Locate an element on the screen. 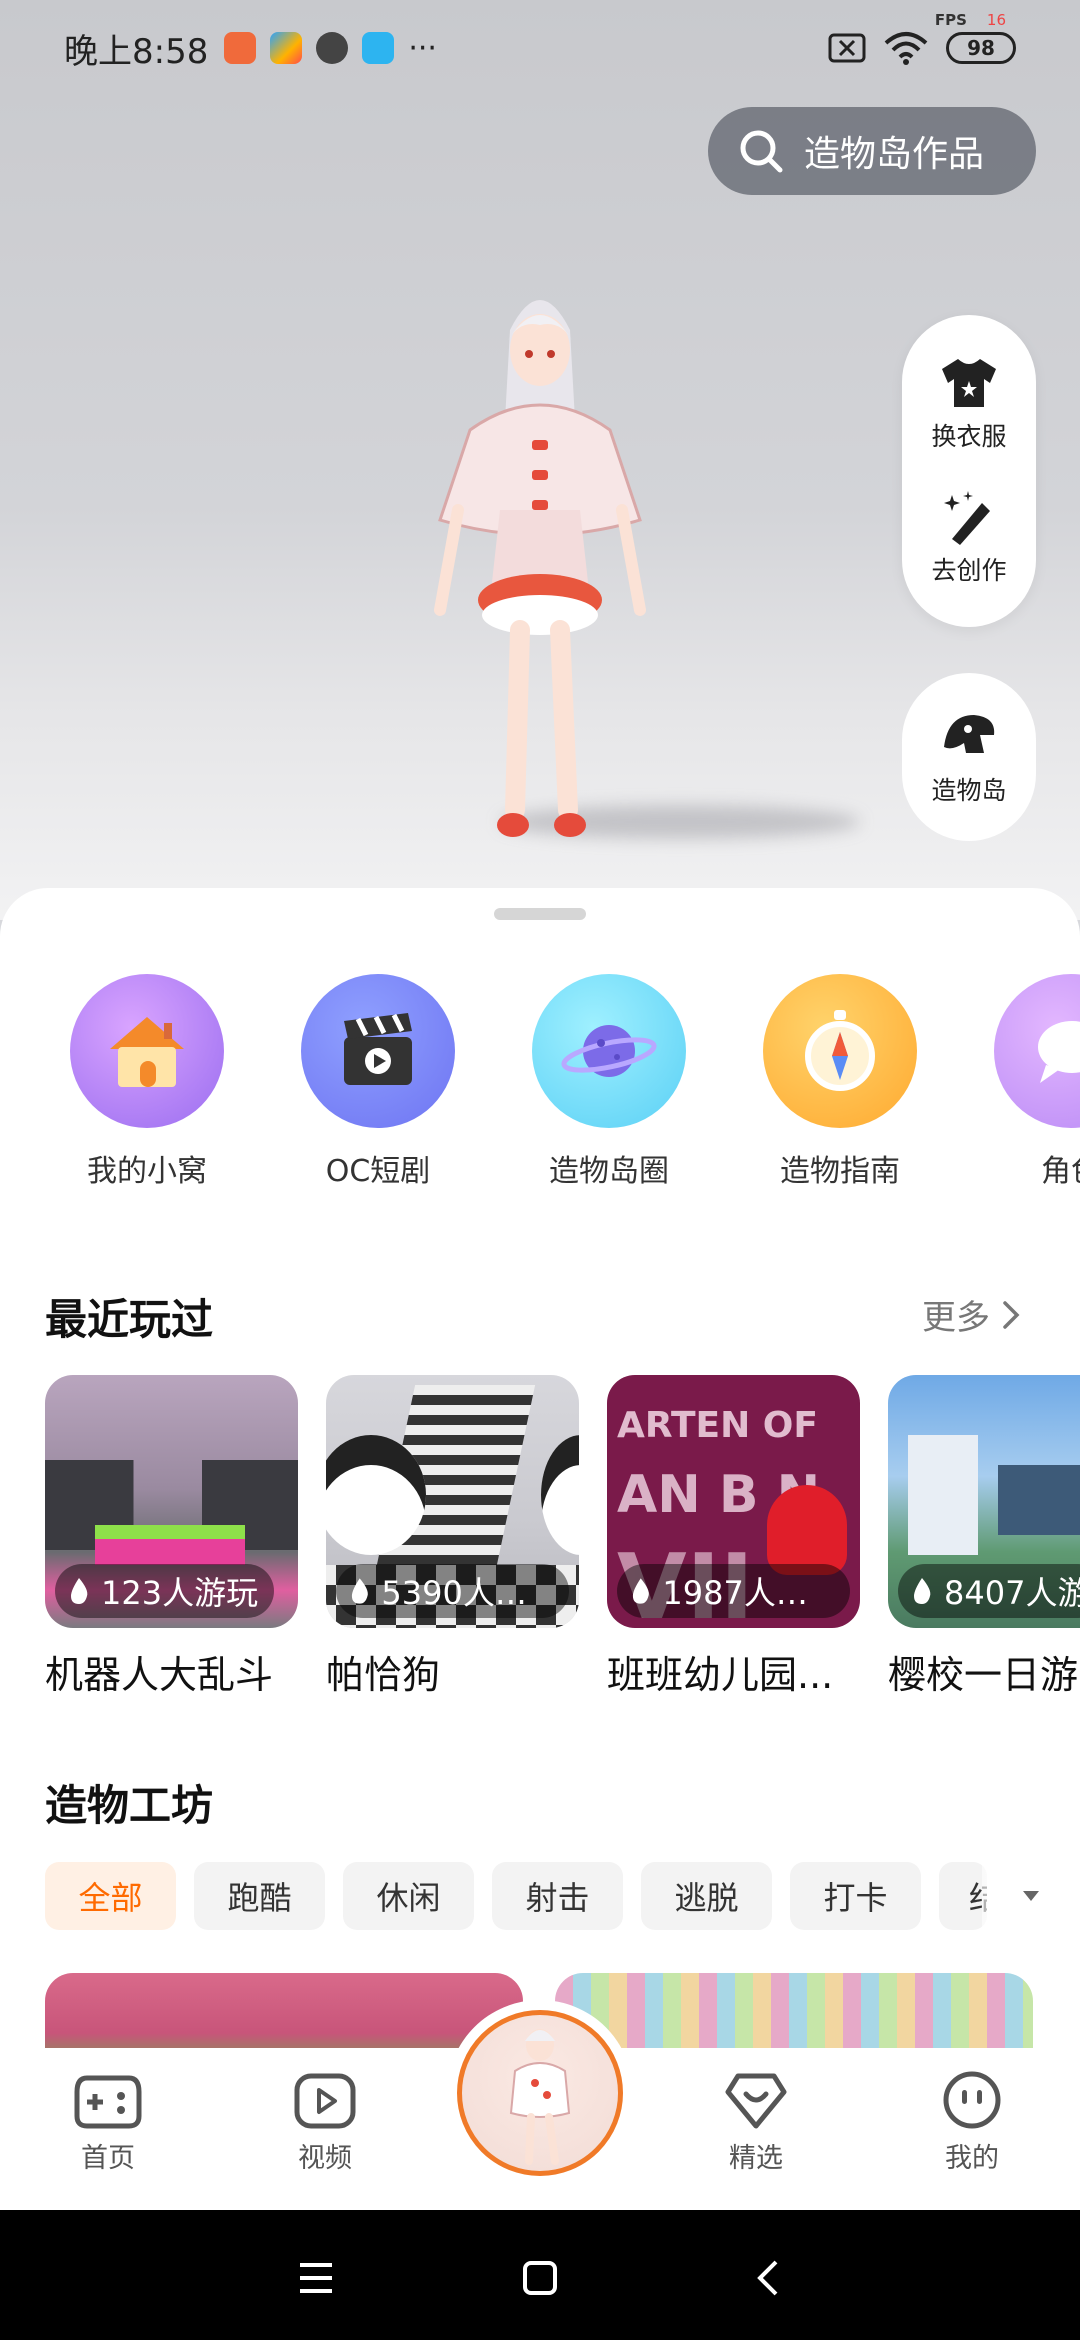 The width and height of the screenshot is (1080, 2340). shortcut-island-circle: 造物岛圈 is located at coordinates (609, 1082).